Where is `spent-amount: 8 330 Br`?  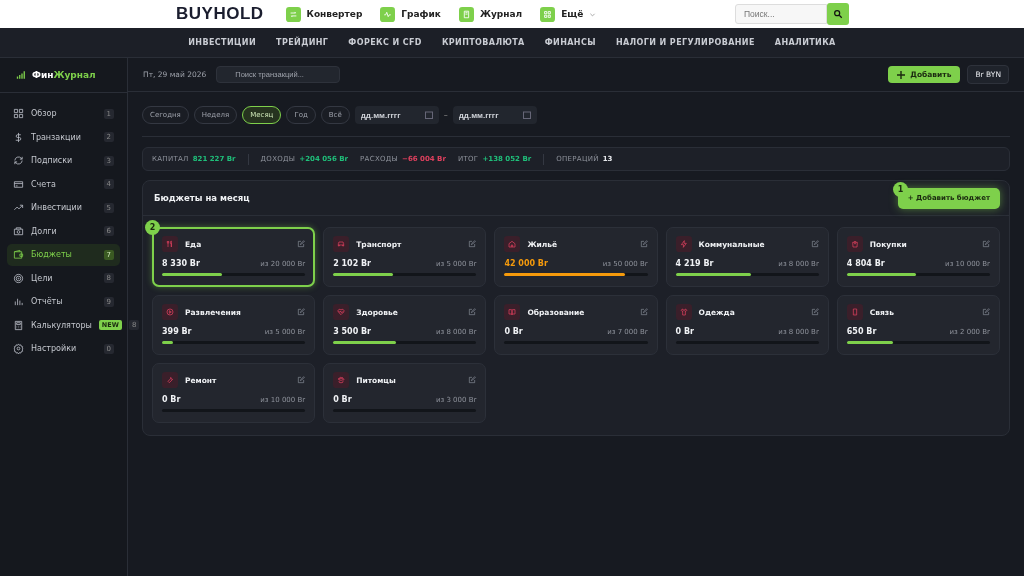
spent-amount: 8 330 Br is located at coordinates (181, 263).